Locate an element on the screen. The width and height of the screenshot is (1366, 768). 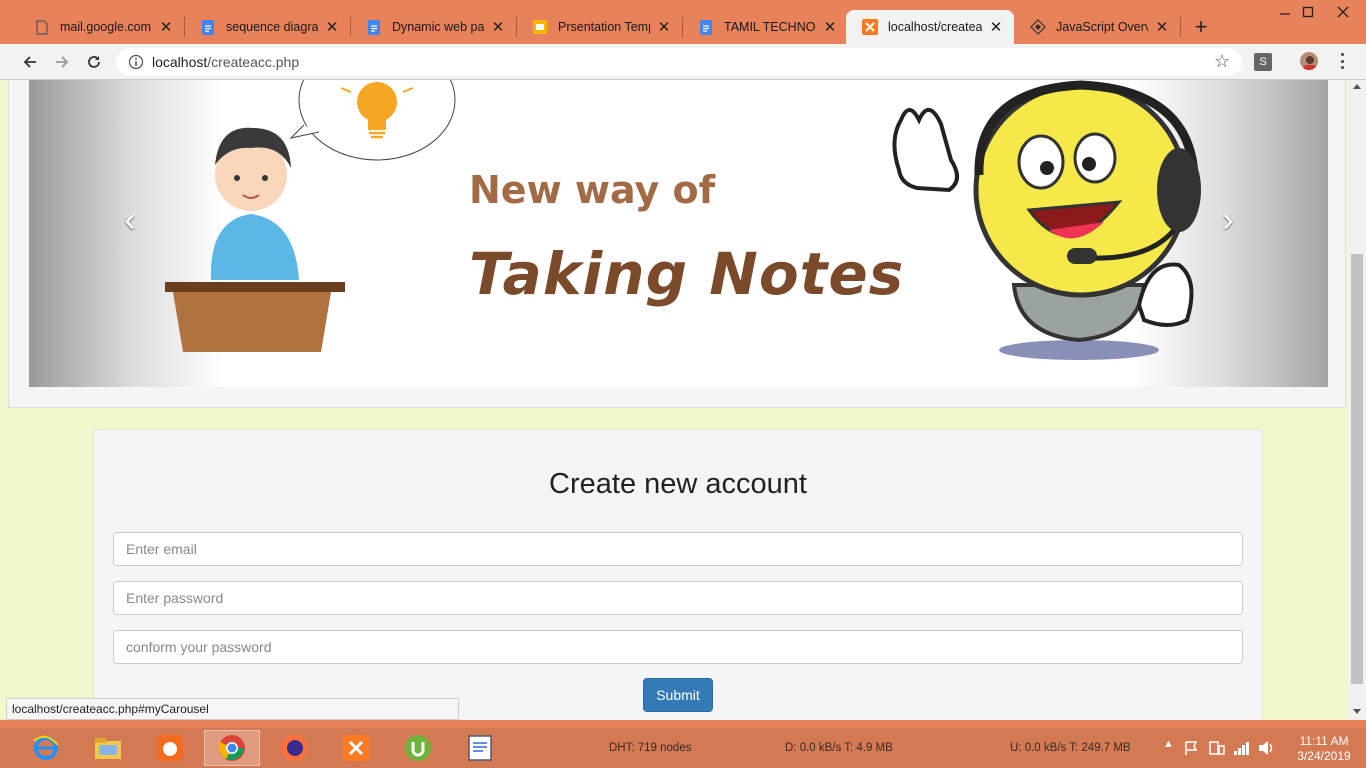
firefox-icon is located at coordinates (294, 748).